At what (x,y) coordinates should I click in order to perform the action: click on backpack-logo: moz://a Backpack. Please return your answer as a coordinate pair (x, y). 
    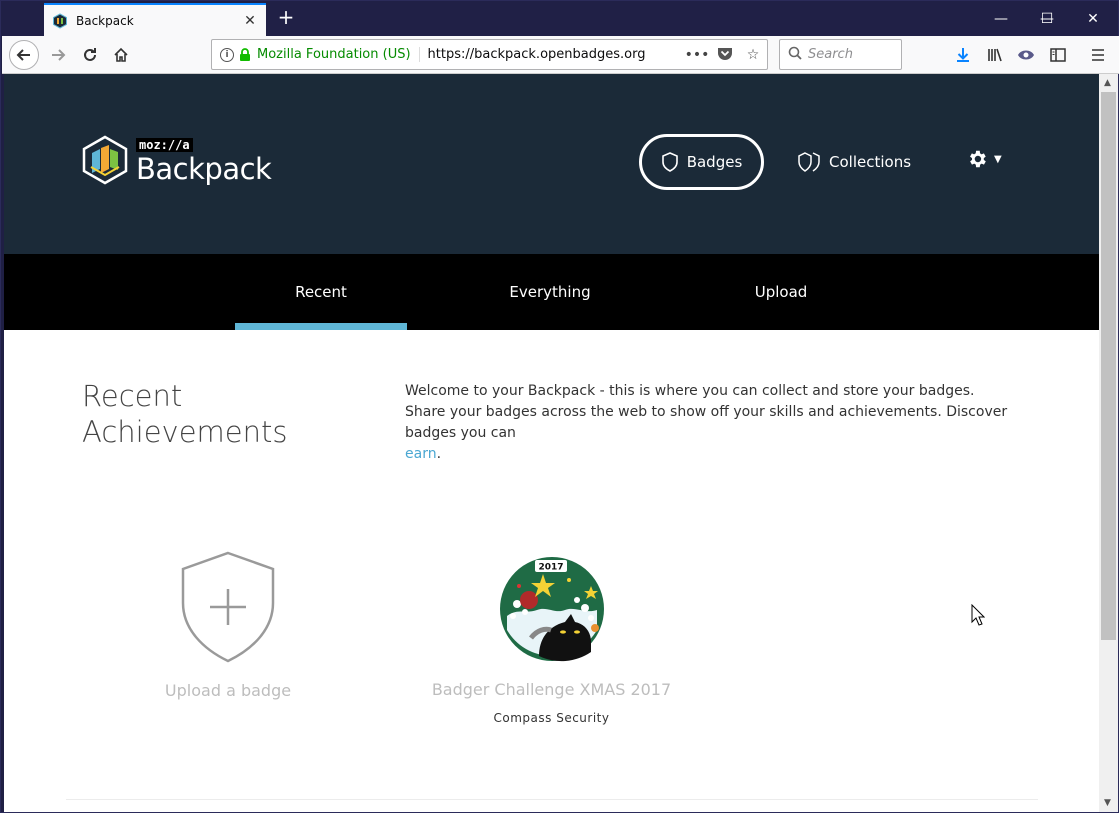
    Looking at the image, I should click on (177, 160).